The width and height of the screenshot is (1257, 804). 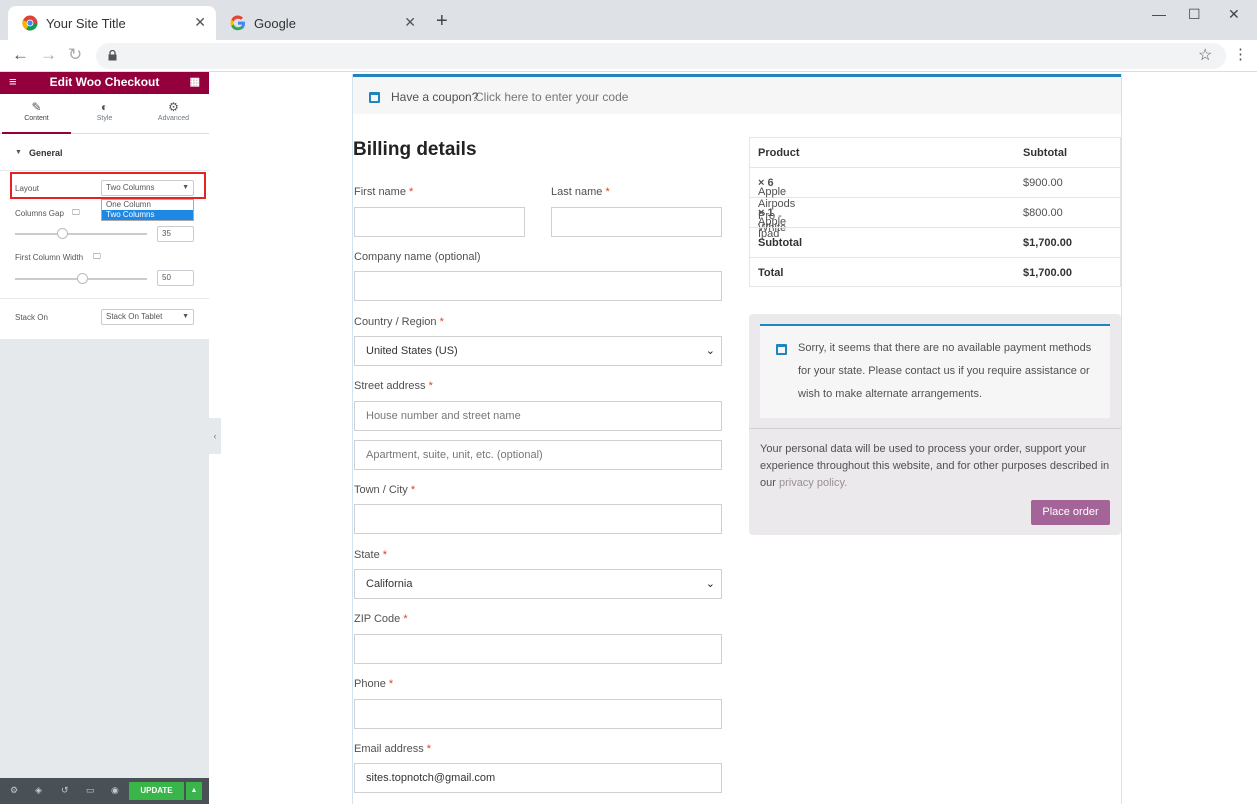 What do you see at coordinates (108, 185) in the screenshot?
I see `highlight-box` at bounding box center [108, 185].